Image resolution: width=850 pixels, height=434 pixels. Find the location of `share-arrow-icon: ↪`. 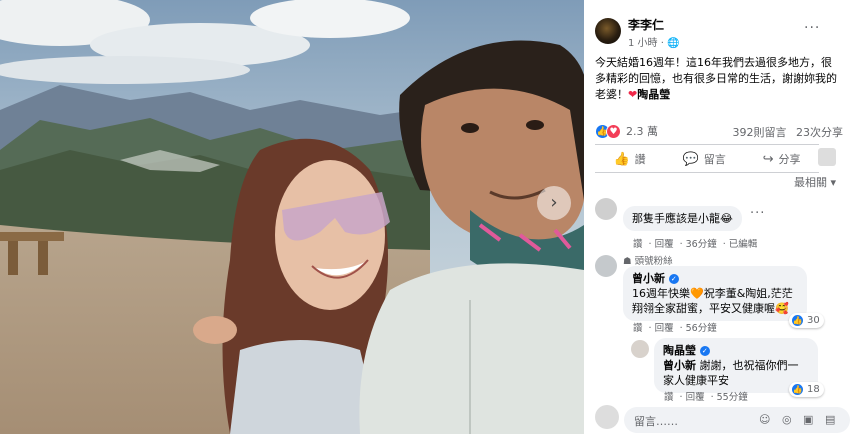

share-arrow-icon: ↪ is located at coordinates (768, 159).